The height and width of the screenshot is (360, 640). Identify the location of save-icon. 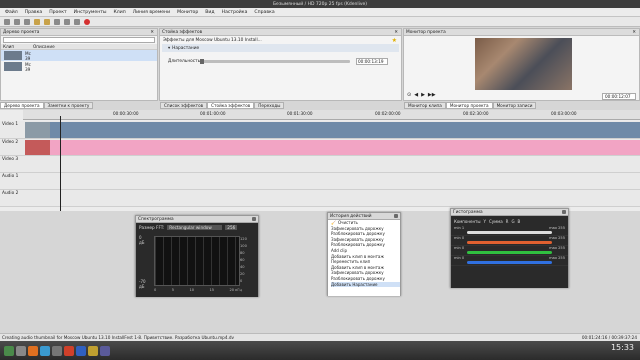
(27, 21).